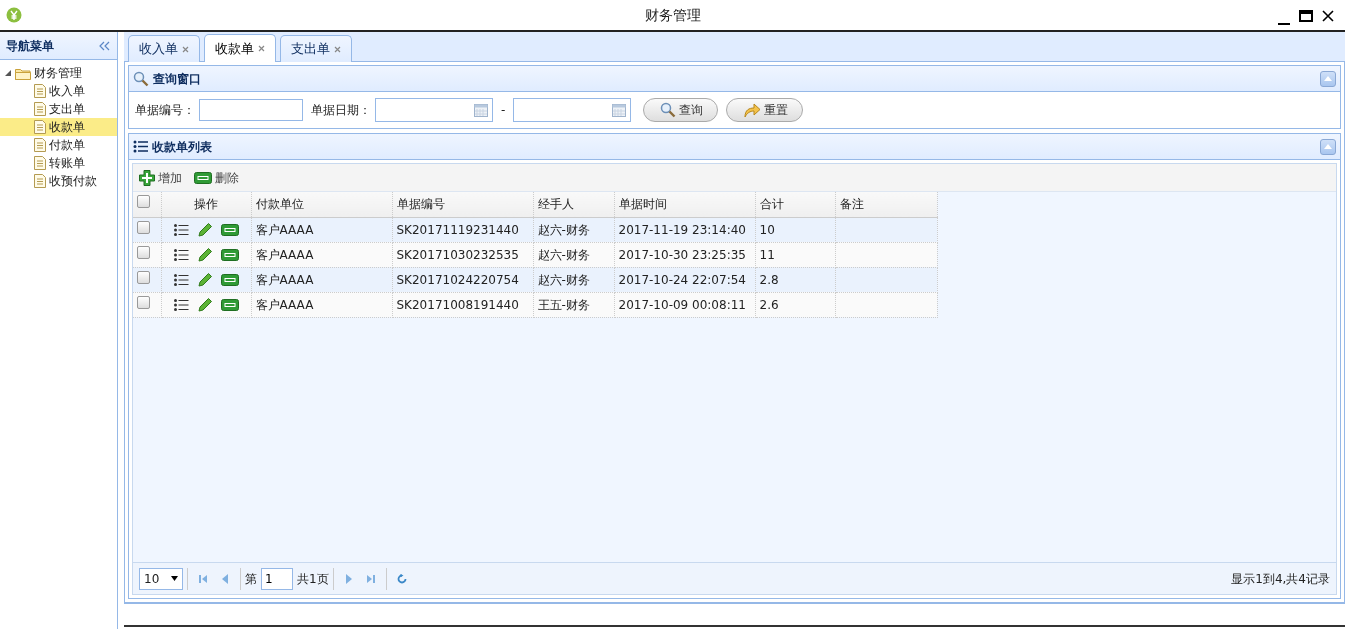 This screenshot has width=1345, height=631. Describe the element at coordinates (225, 578) in the screenshot. I see `previous-page-icon` at that location.